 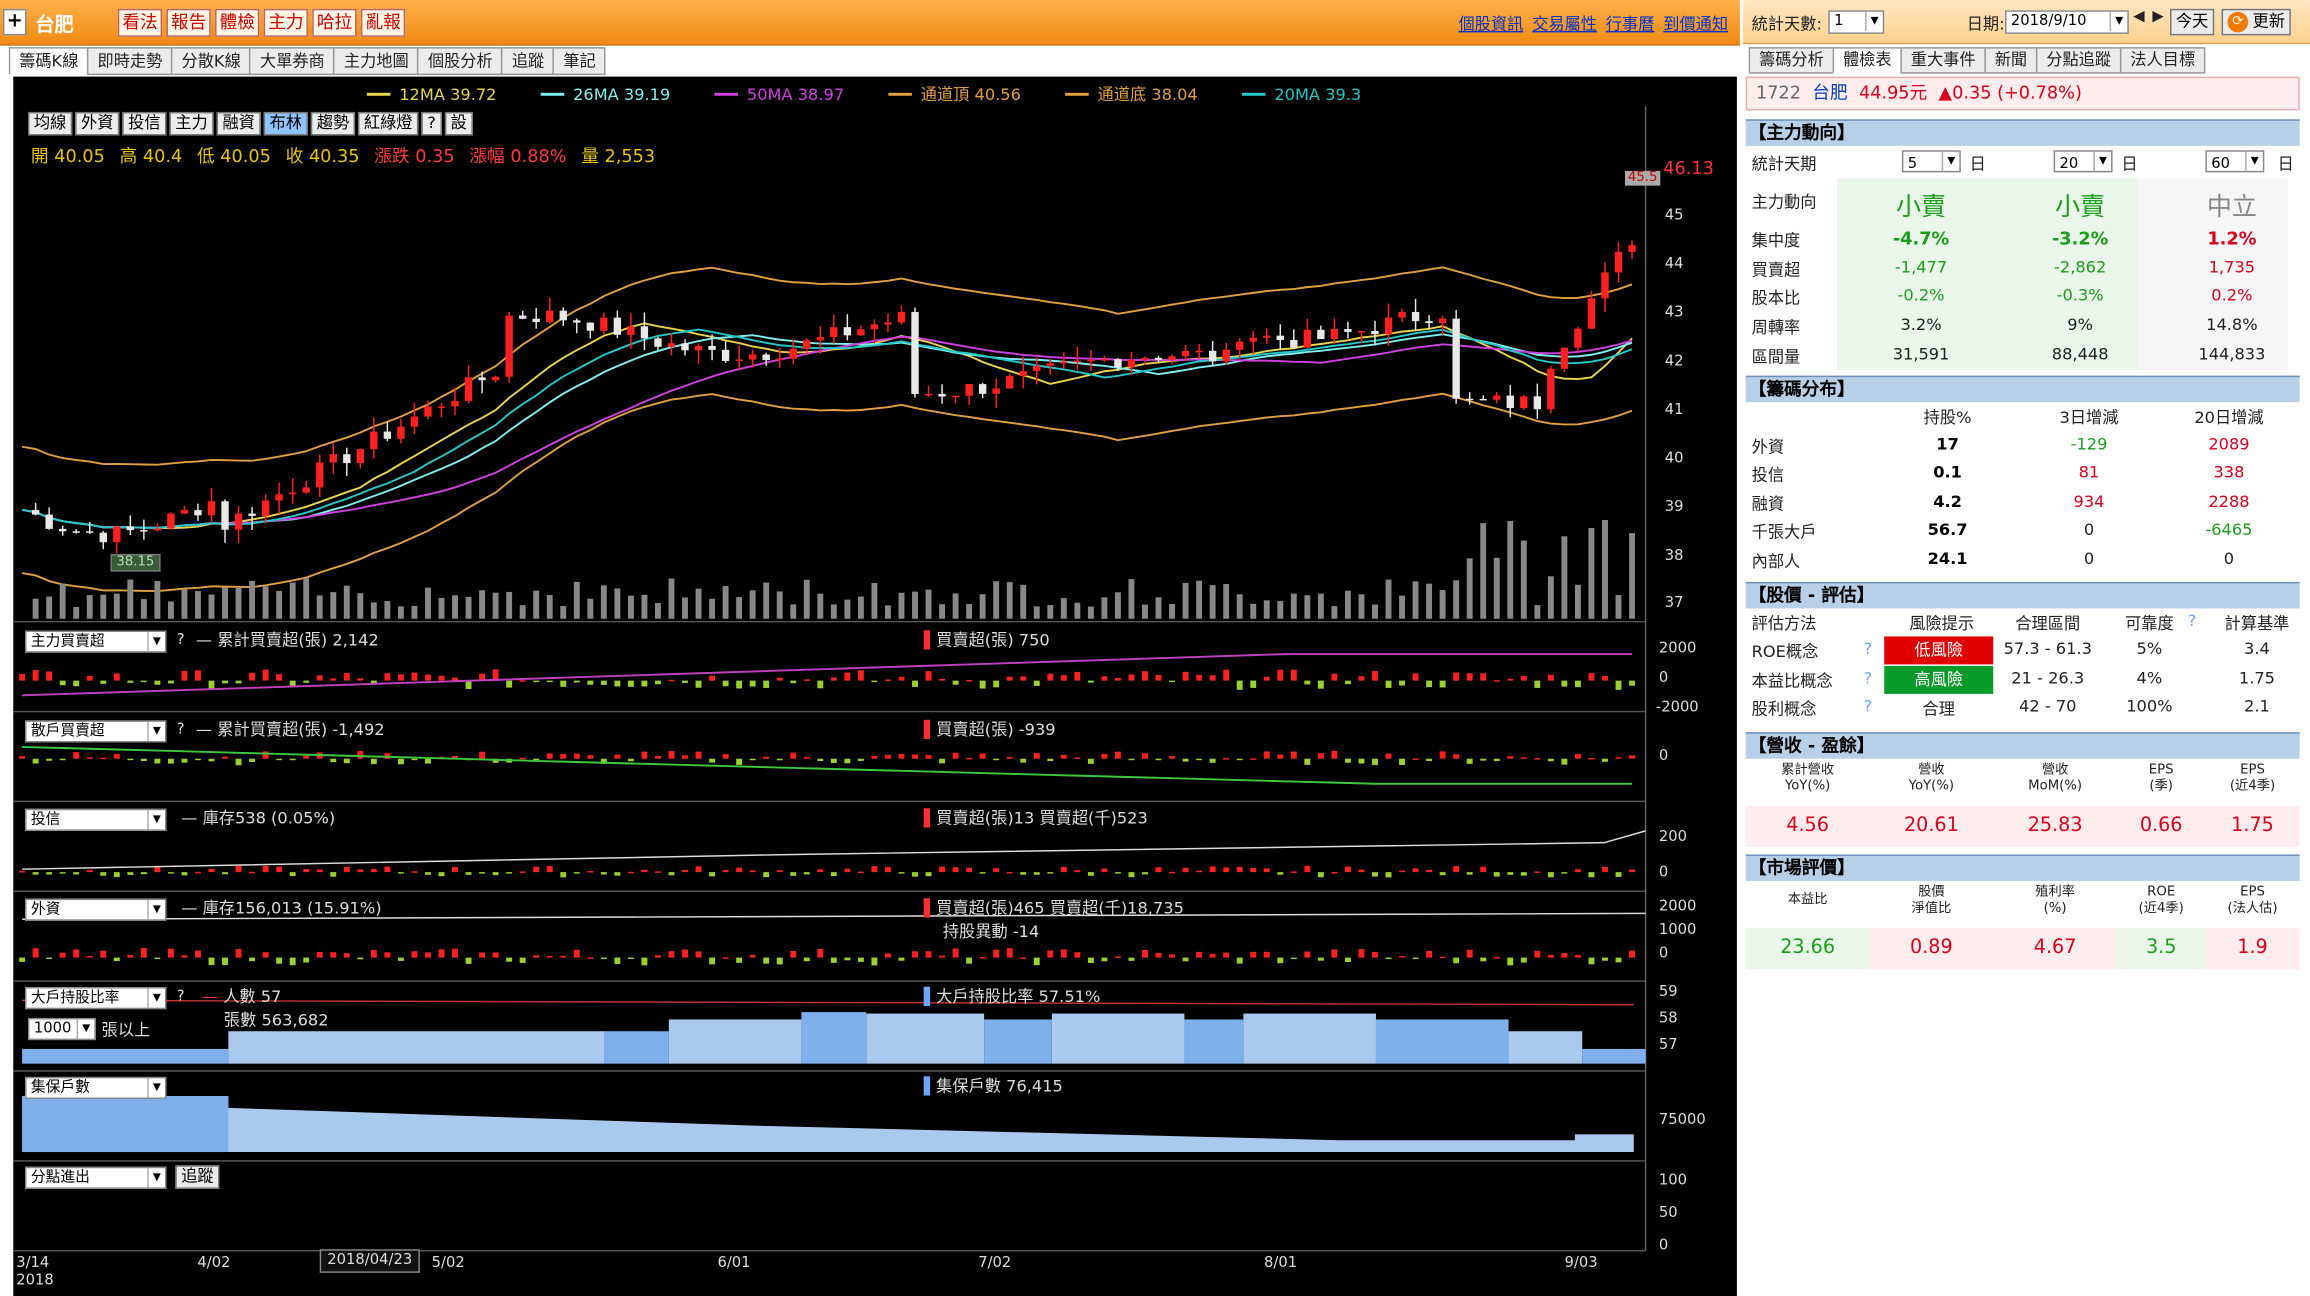 I want to click on tab-chip-kline: 籌碼K線, so click(x=48, y=61).